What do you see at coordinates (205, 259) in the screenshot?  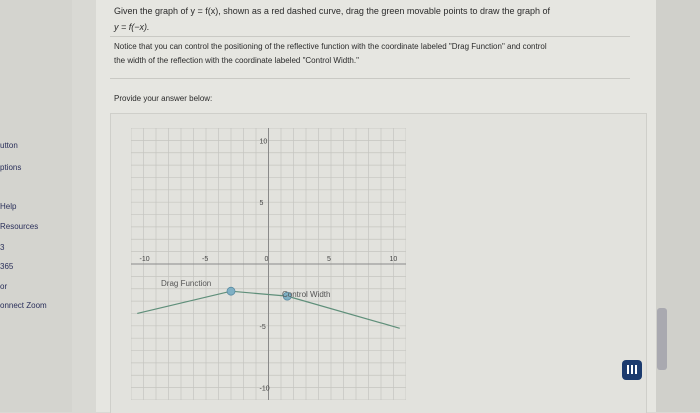 I see `x-tick-label: -5` at bounding box center [205, 259].